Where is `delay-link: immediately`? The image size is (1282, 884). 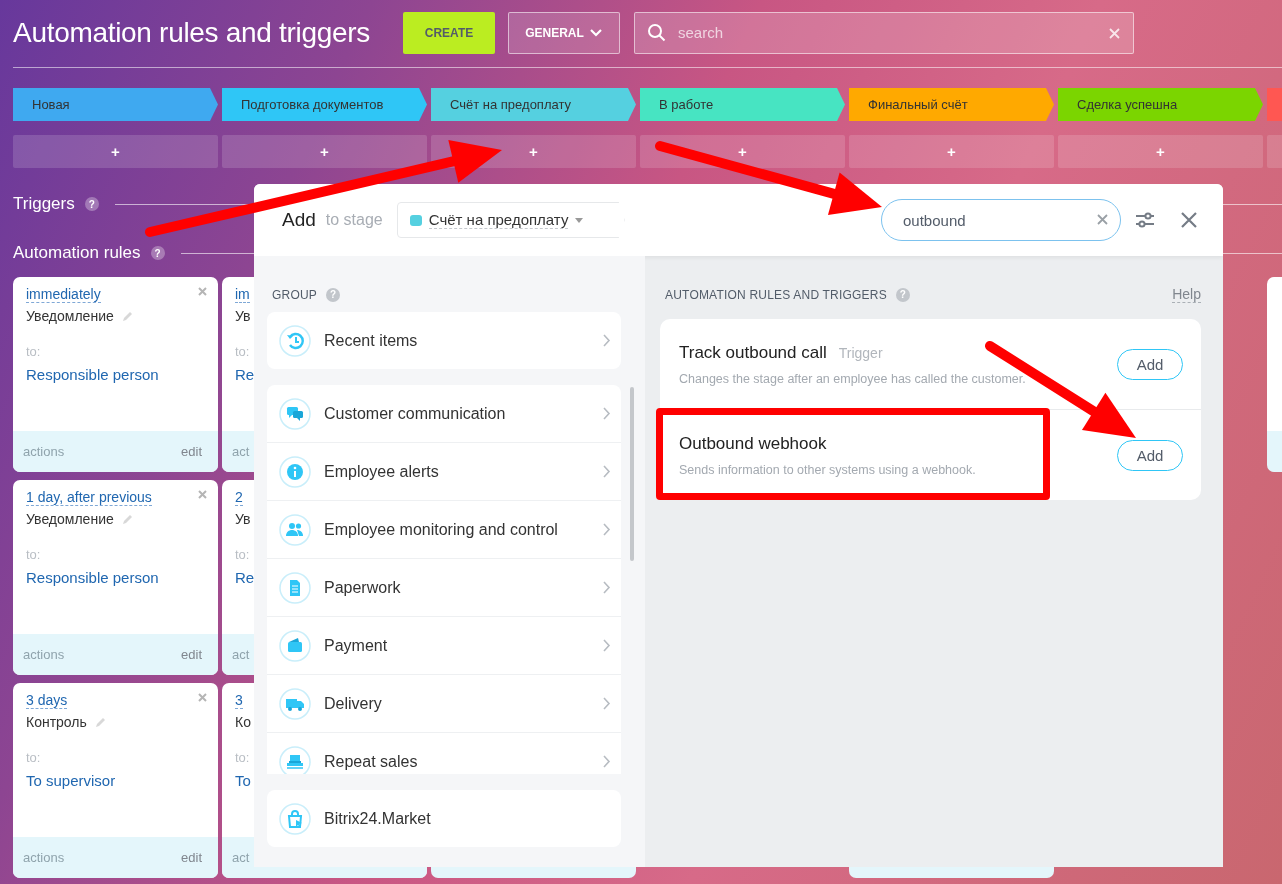 delay-link: immediately is located at coordinates (63, 294).